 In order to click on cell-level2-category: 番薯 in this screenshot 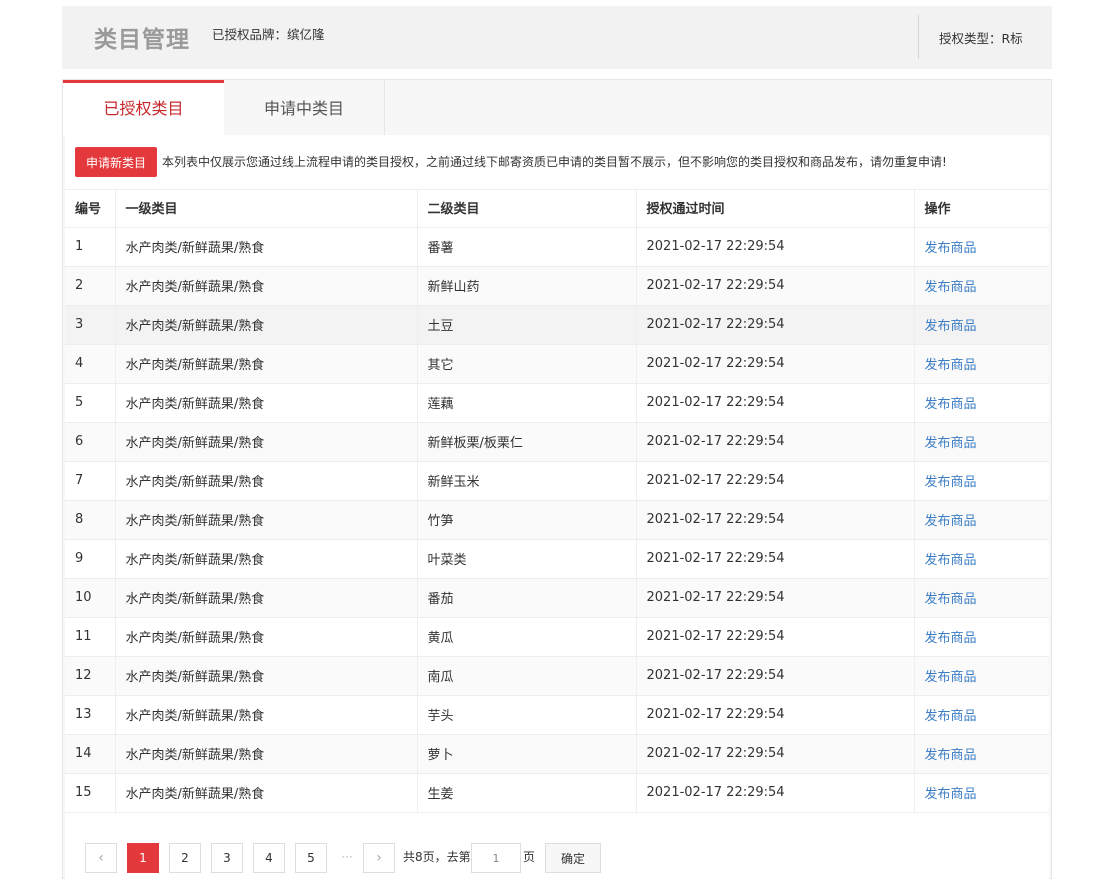, I will do `click(527, 247)`.